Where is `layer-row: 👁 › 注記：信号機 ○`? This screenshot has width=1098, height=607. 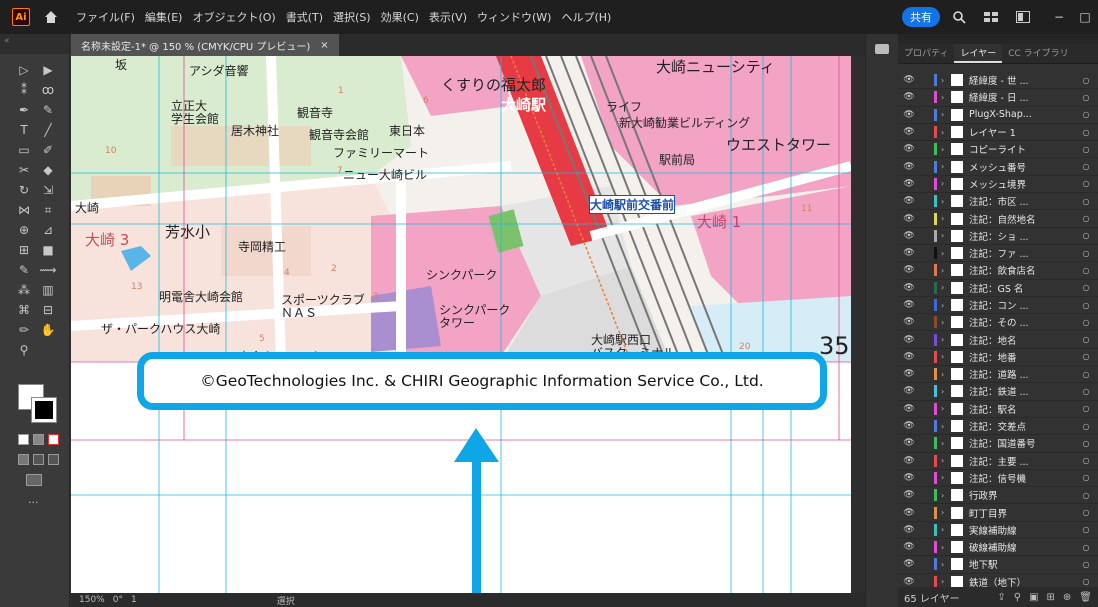
layer-row: 👁 › 注記：信号機 ○ is located at coordinates (998, 479).